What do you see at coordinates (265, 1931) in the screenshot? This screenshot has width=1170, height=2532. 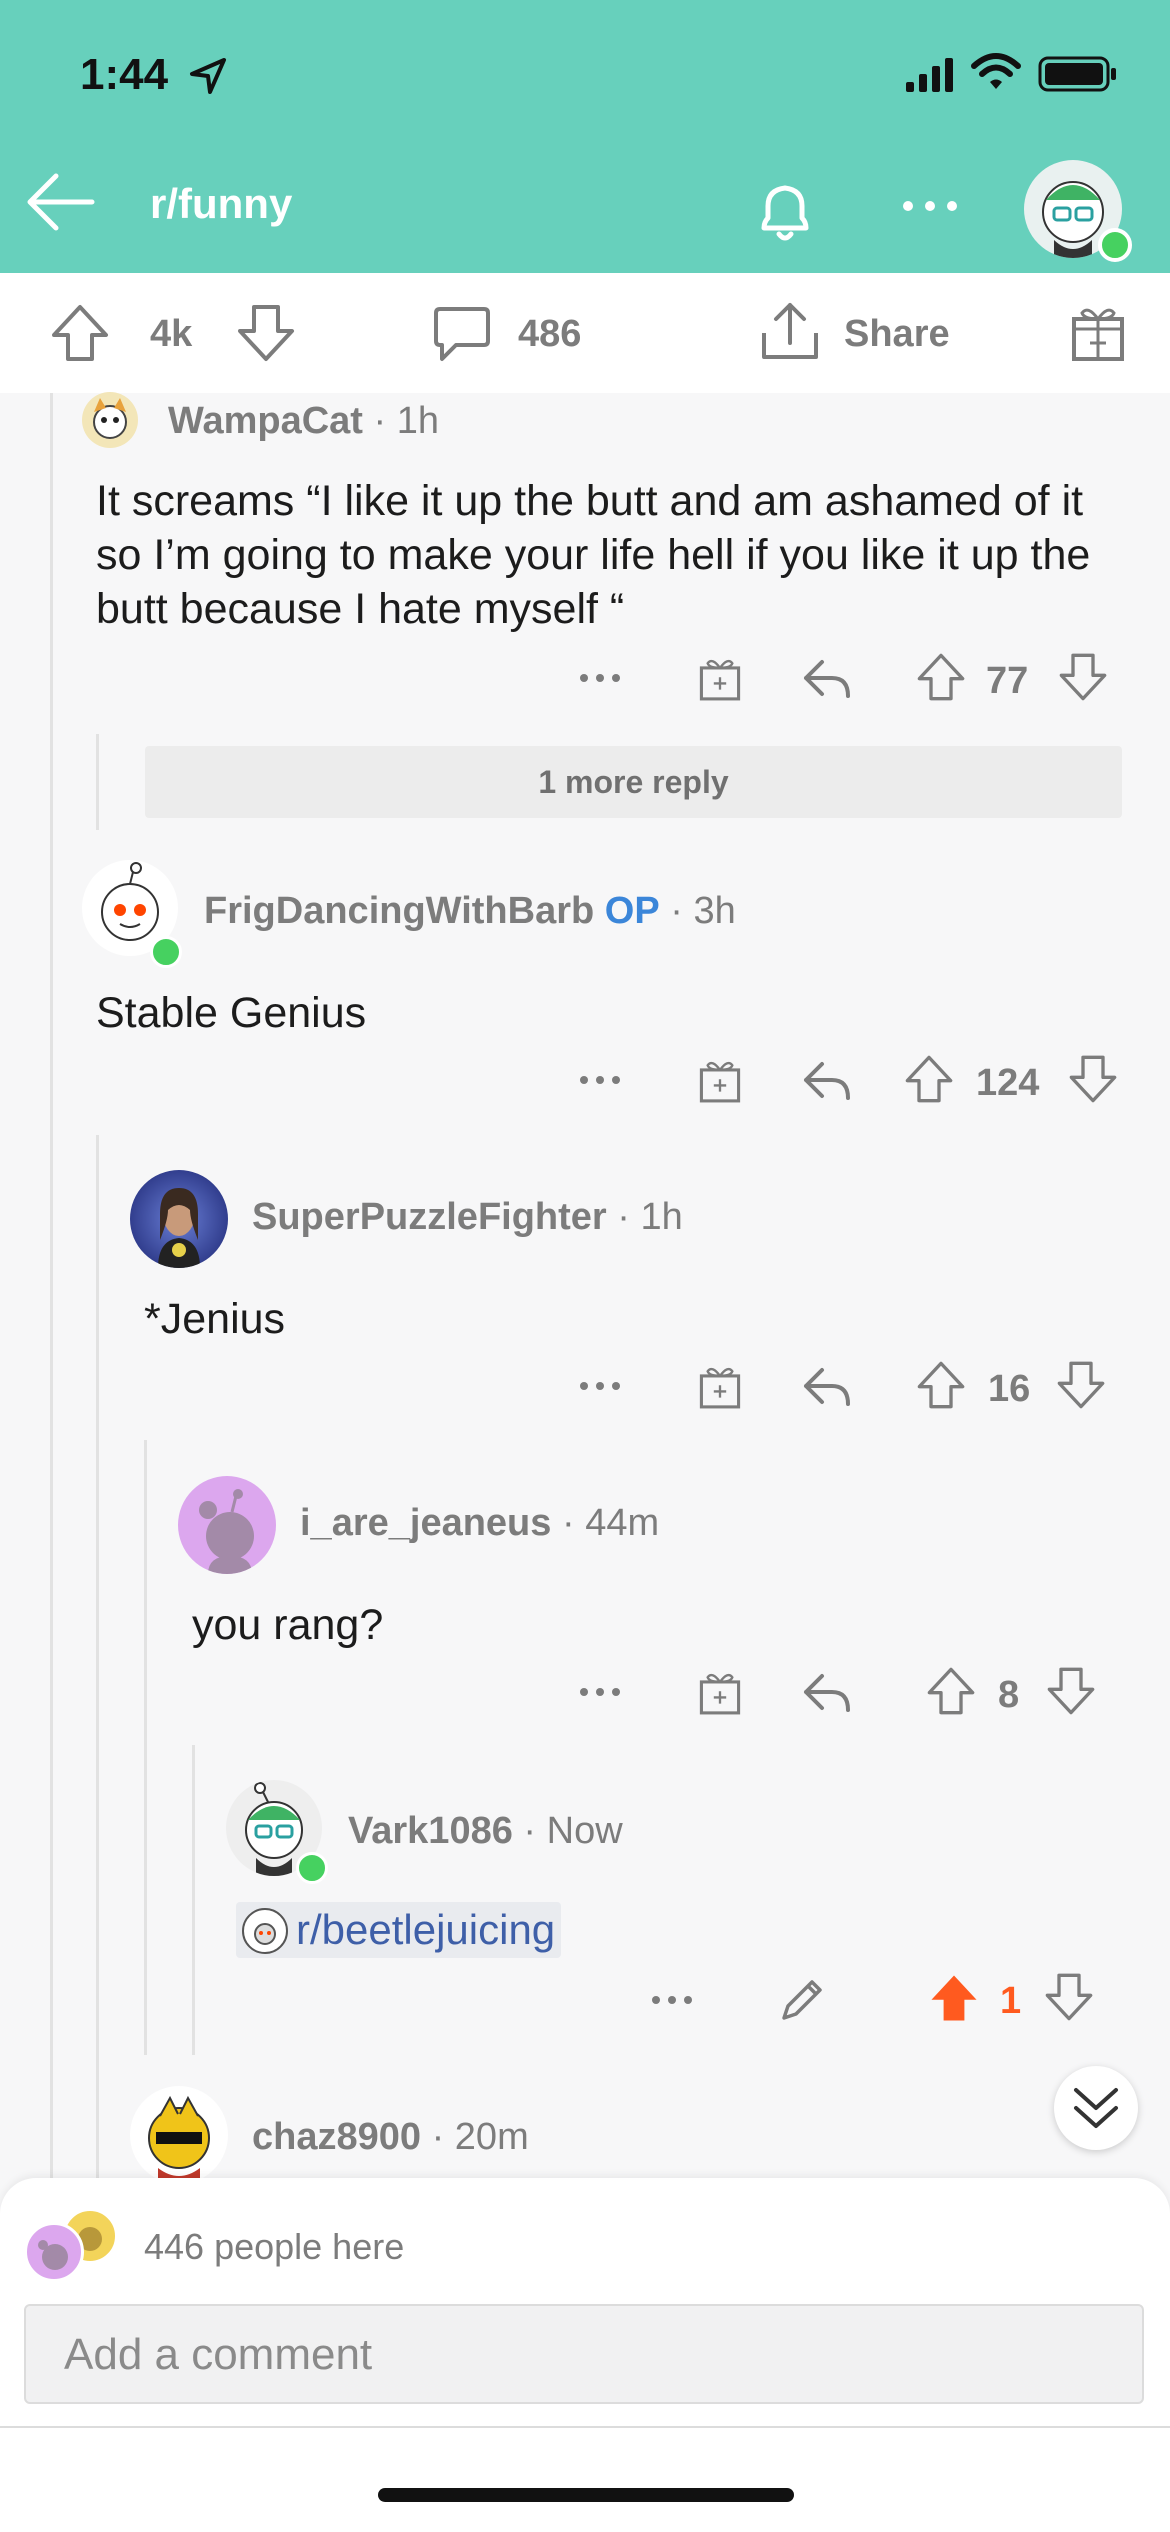 I see `subreddit-icon` at bounding box center [265, 1931].